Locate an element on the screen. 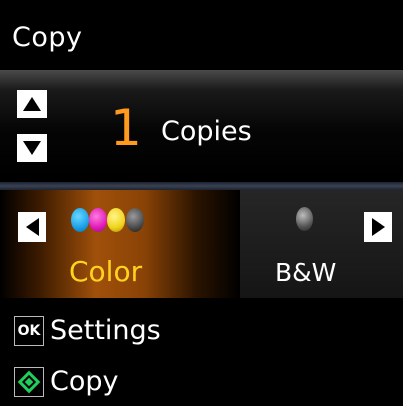 The image size is (403, 406). down-arrow-icon is located at coordinates (32, 148).